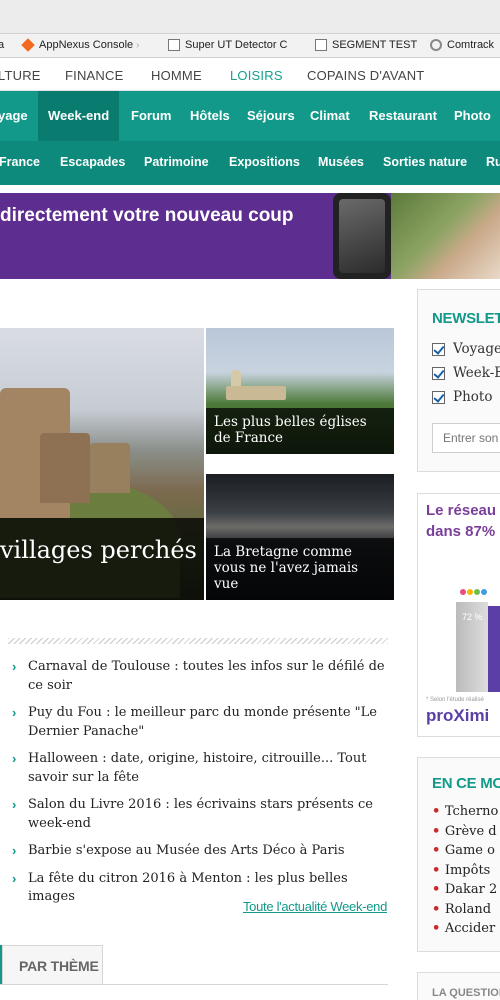 This screenshot has height=1000, width=500. Describe the element at coordinates (425, 162) in the screenshot. I see `secondary-nav-item: Sorties nature` at that location.